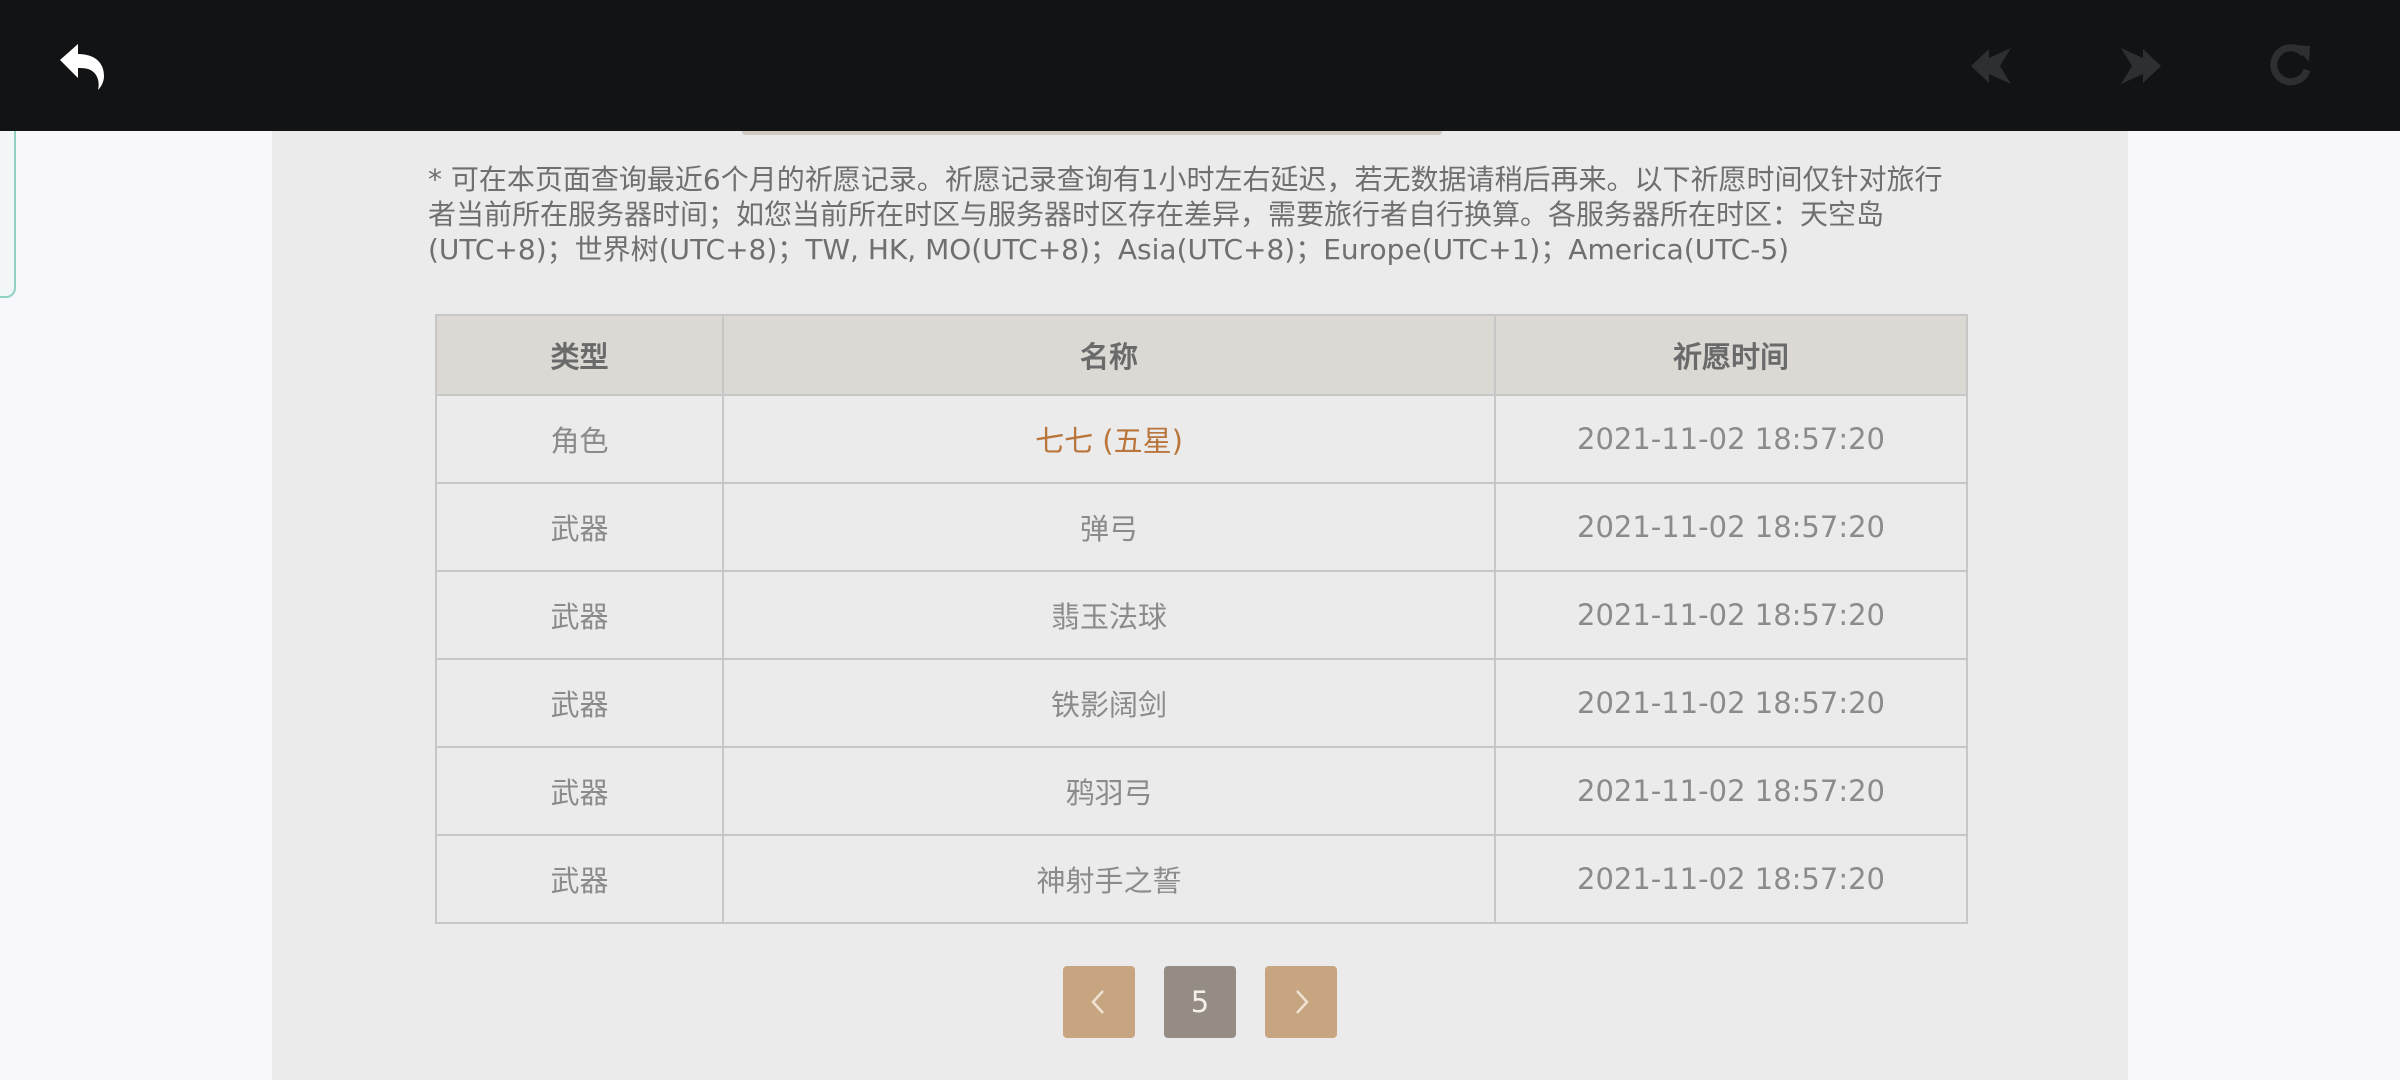 This screenshot has height=1080, width=2400. I want to click on current-page-indicator: 5, so click(1200, 1002).